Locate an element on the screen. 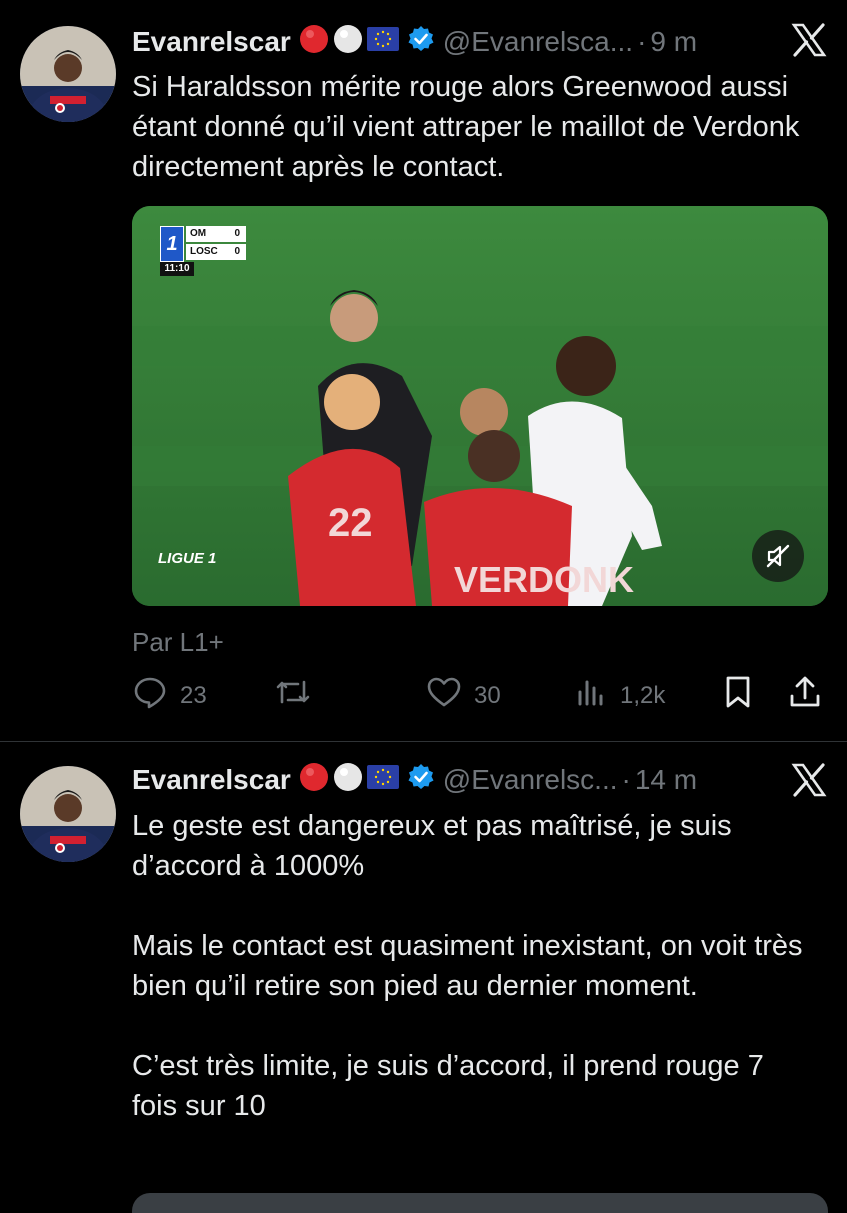 This screenshot has height=1213, width=847. mute-button is located at coordinates (778, 556).